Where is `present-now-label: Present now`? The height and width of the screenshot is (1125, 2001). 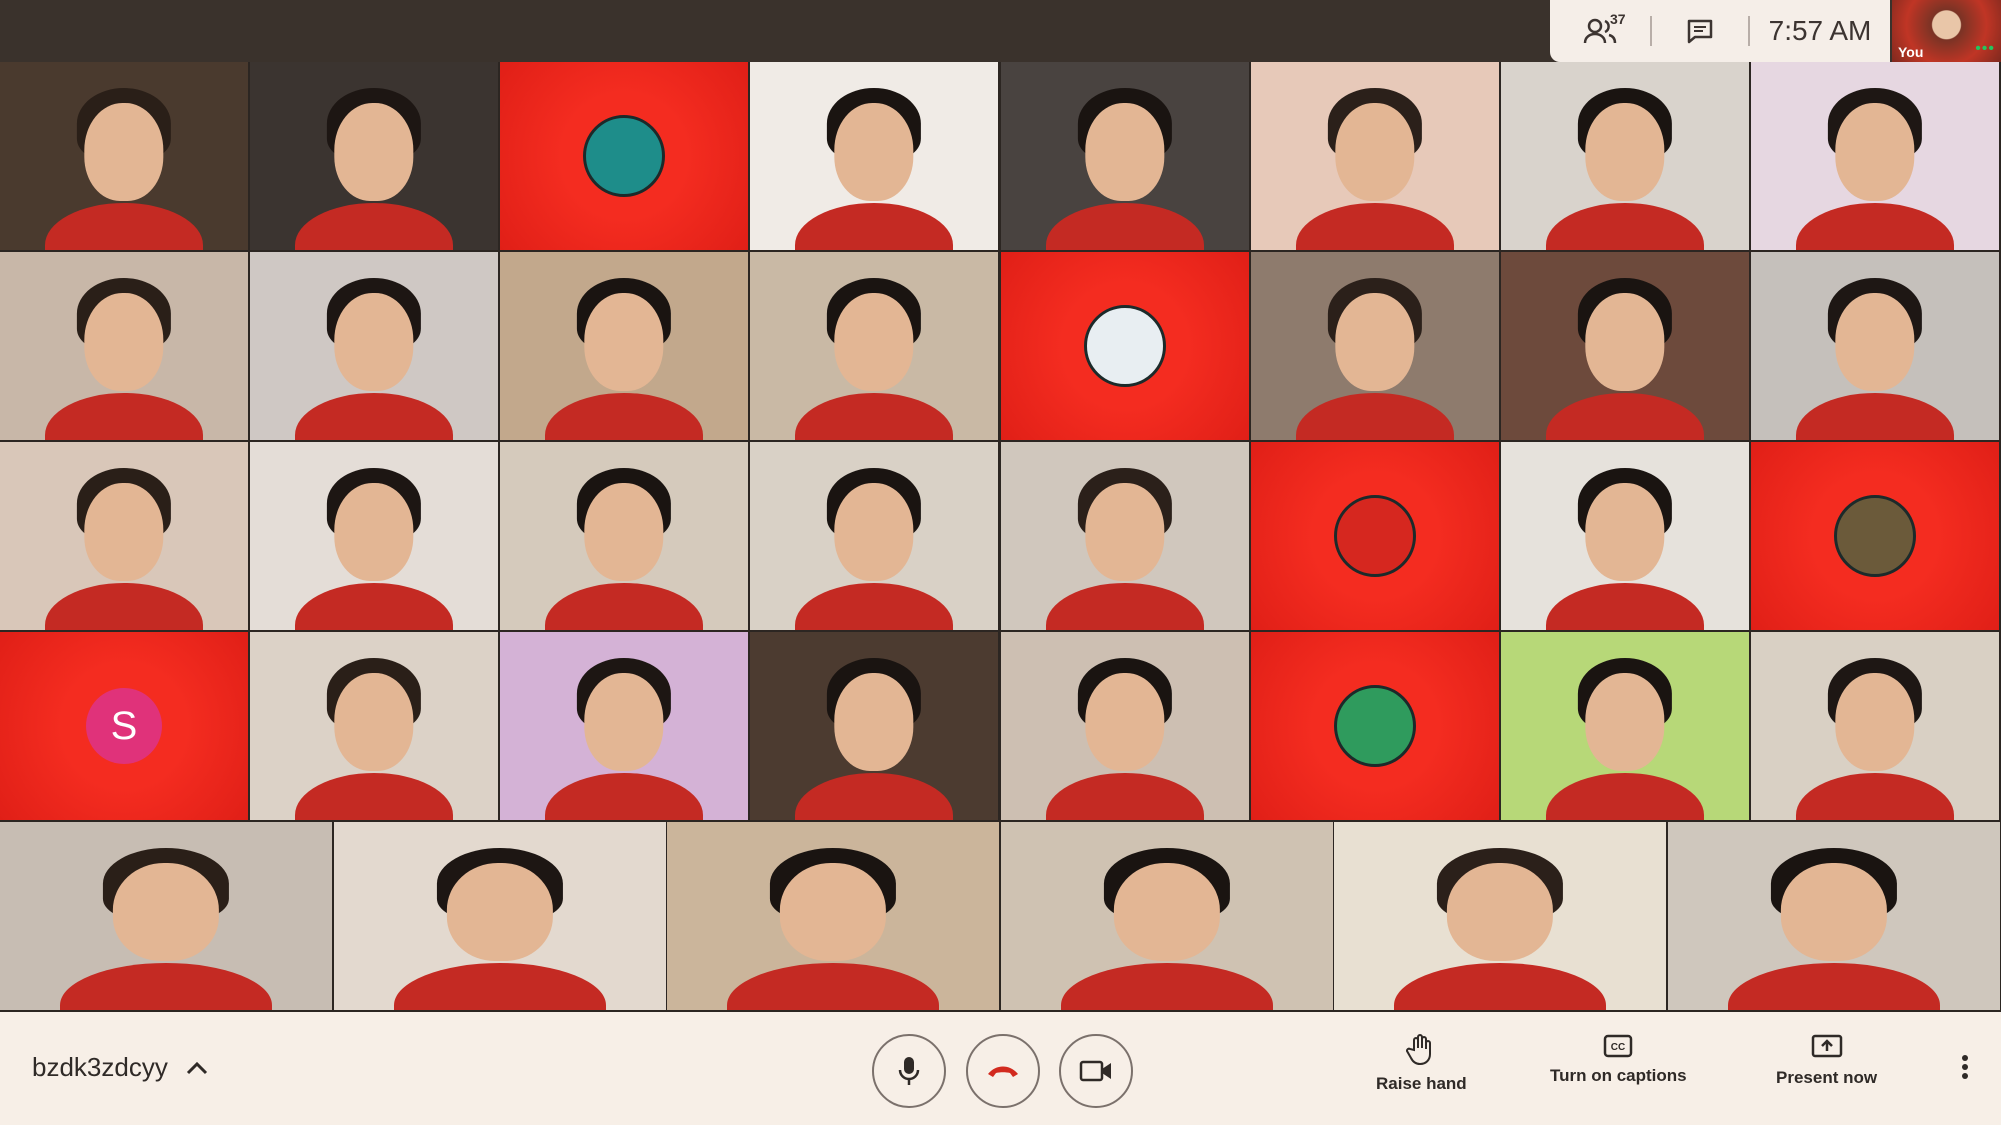
present-now-label: Present now is located at coordinates (1827, 1077).